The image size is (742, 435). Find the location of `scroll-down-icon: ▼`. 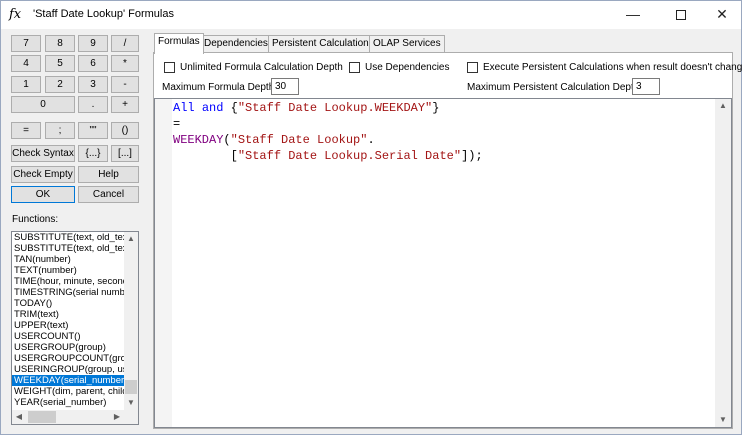

scroll-down-icon: ▼ is located at coordinates (131, 403).